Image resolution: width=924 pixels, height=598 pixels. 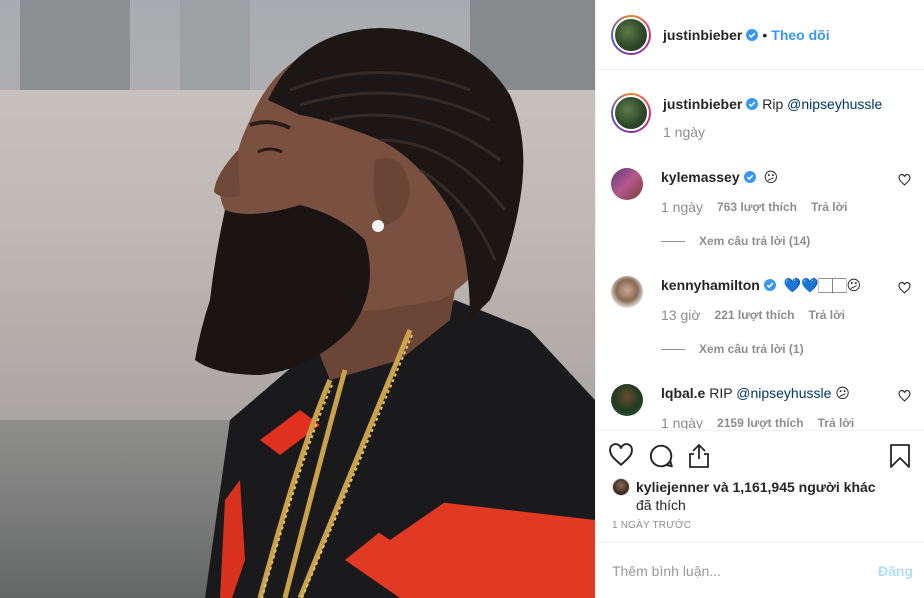 What do you see at coordinates (822, 285) in the screenshot?
I see `comment-text: 💙💙🏻🏻😕` at bounding box center [822, 285].